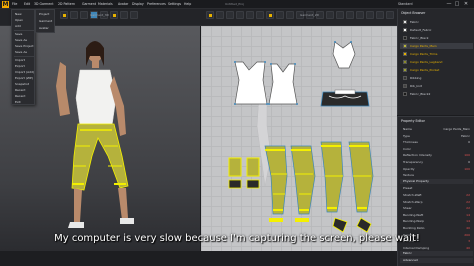  Describe the element at coordinates (124, 15) in the screenshot. I see `tack-tool-icon` at that location.